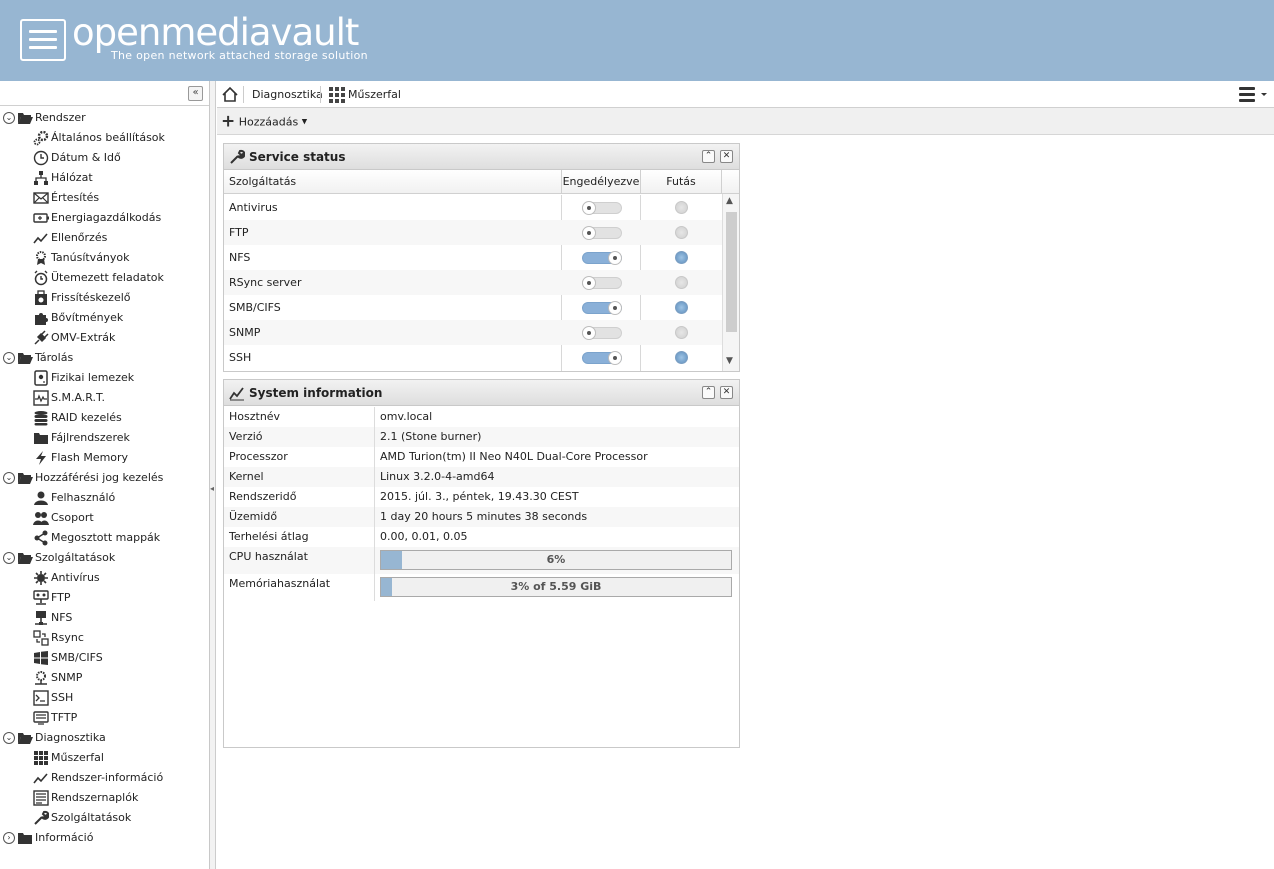 The width and height of the screenshot is (1274, 869). What do you see at coordinates (337, 94) in the screenshot?
I see `dashboard-grid-icon` at bounding box center [337, 94].